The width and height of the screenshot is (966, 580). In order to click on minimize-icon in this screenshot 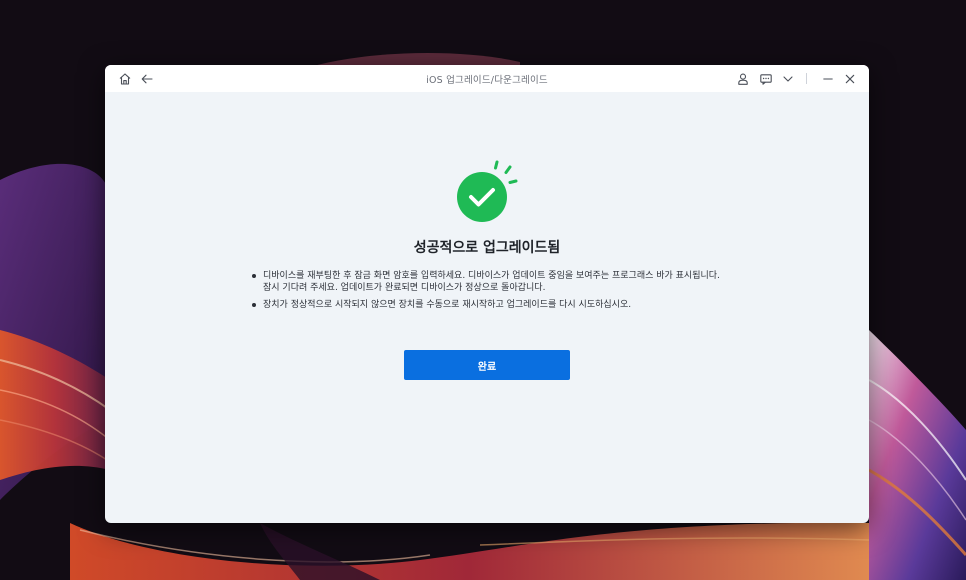, I will do `click(828, 79)`.